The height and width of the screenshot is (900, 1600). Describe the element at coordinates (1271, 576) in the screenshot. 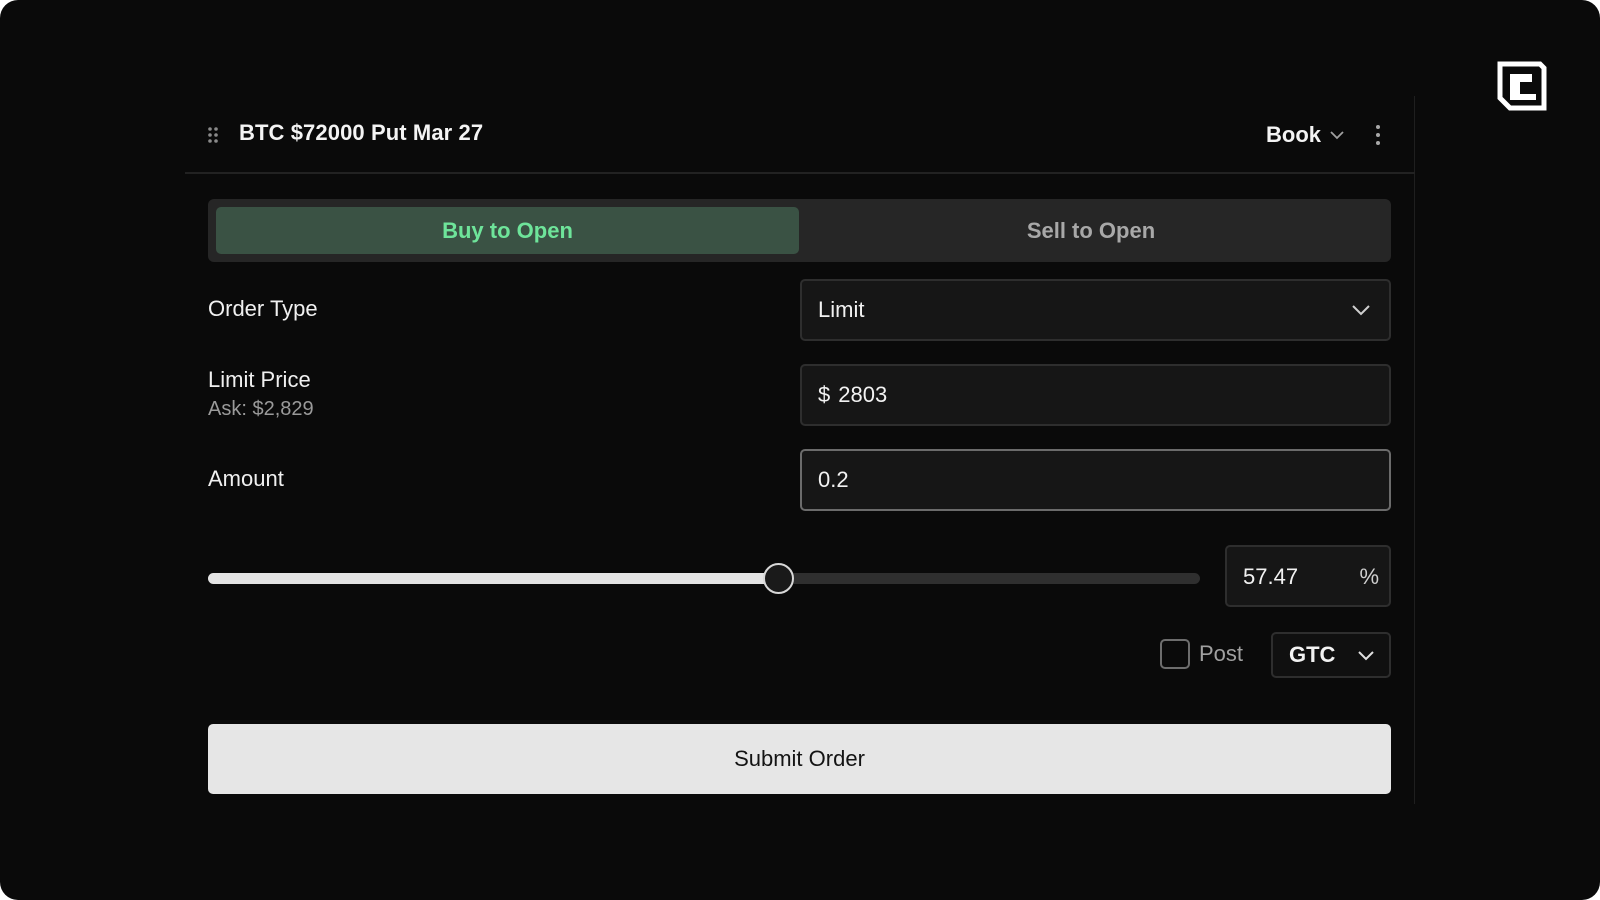

I see `percent-value: 57.47` at that location.